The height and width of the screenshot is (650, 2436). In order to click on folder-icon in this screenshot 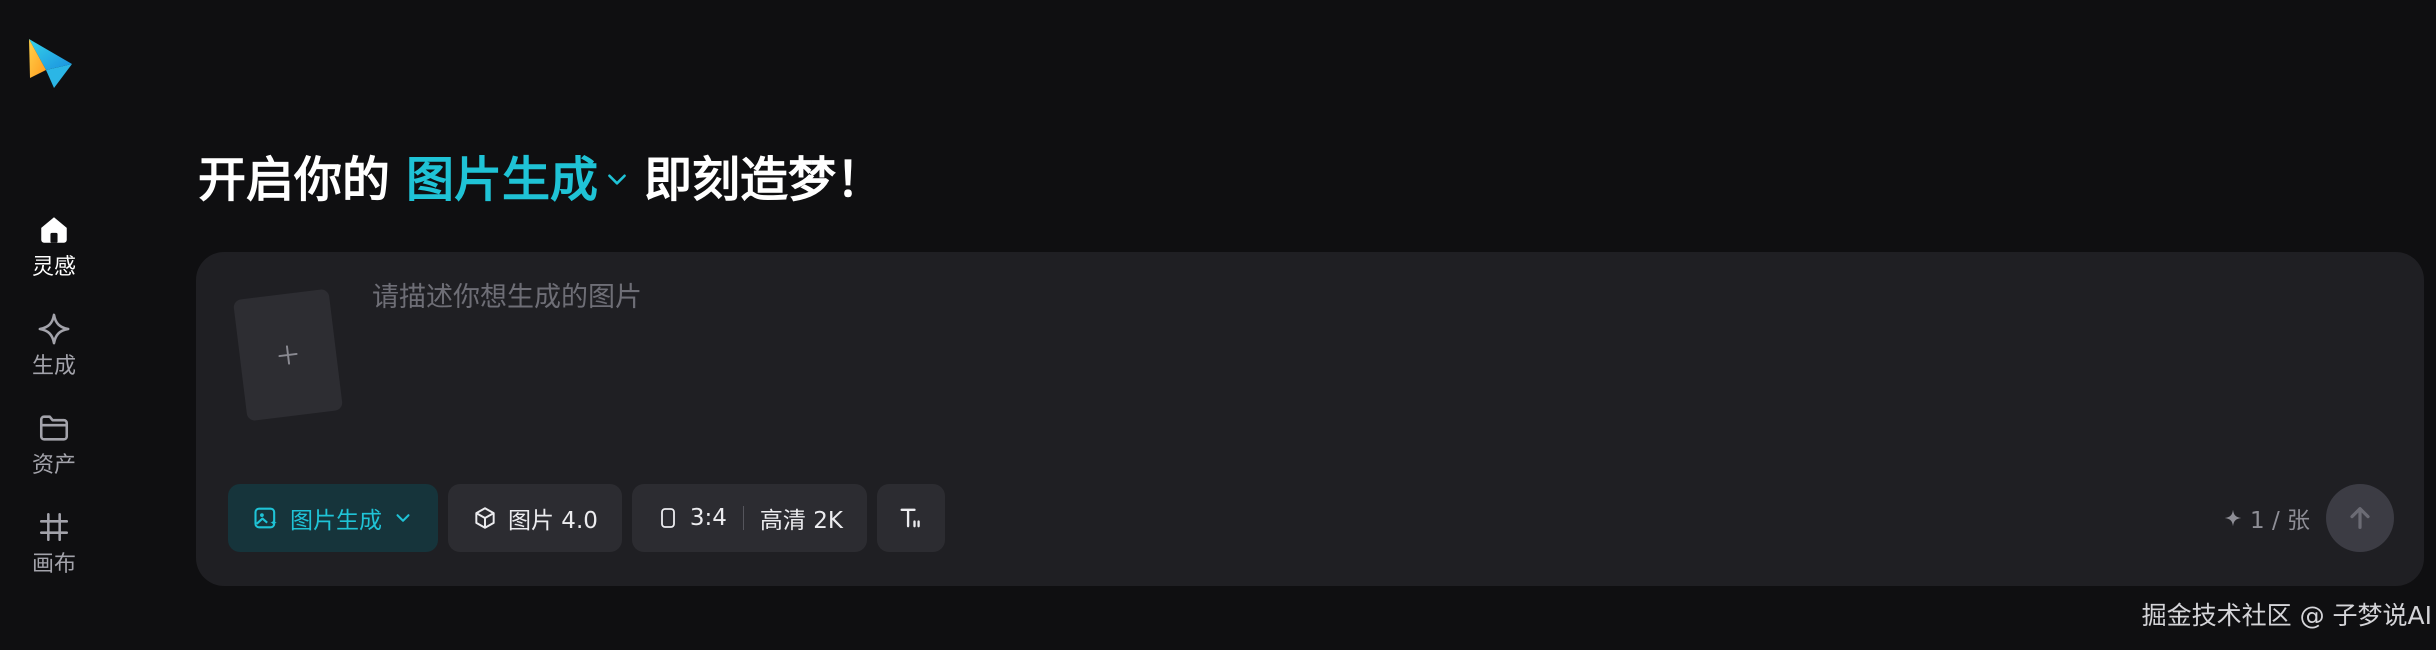, I will do `click(54, 428)`.